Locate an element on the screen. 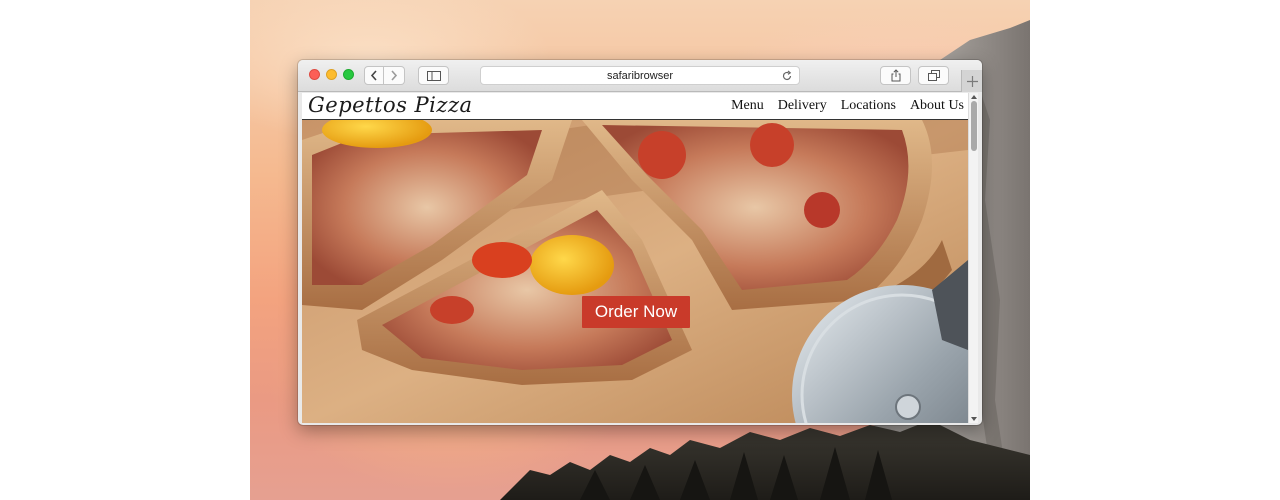  close-window-button is located at coordinates (314, 74).